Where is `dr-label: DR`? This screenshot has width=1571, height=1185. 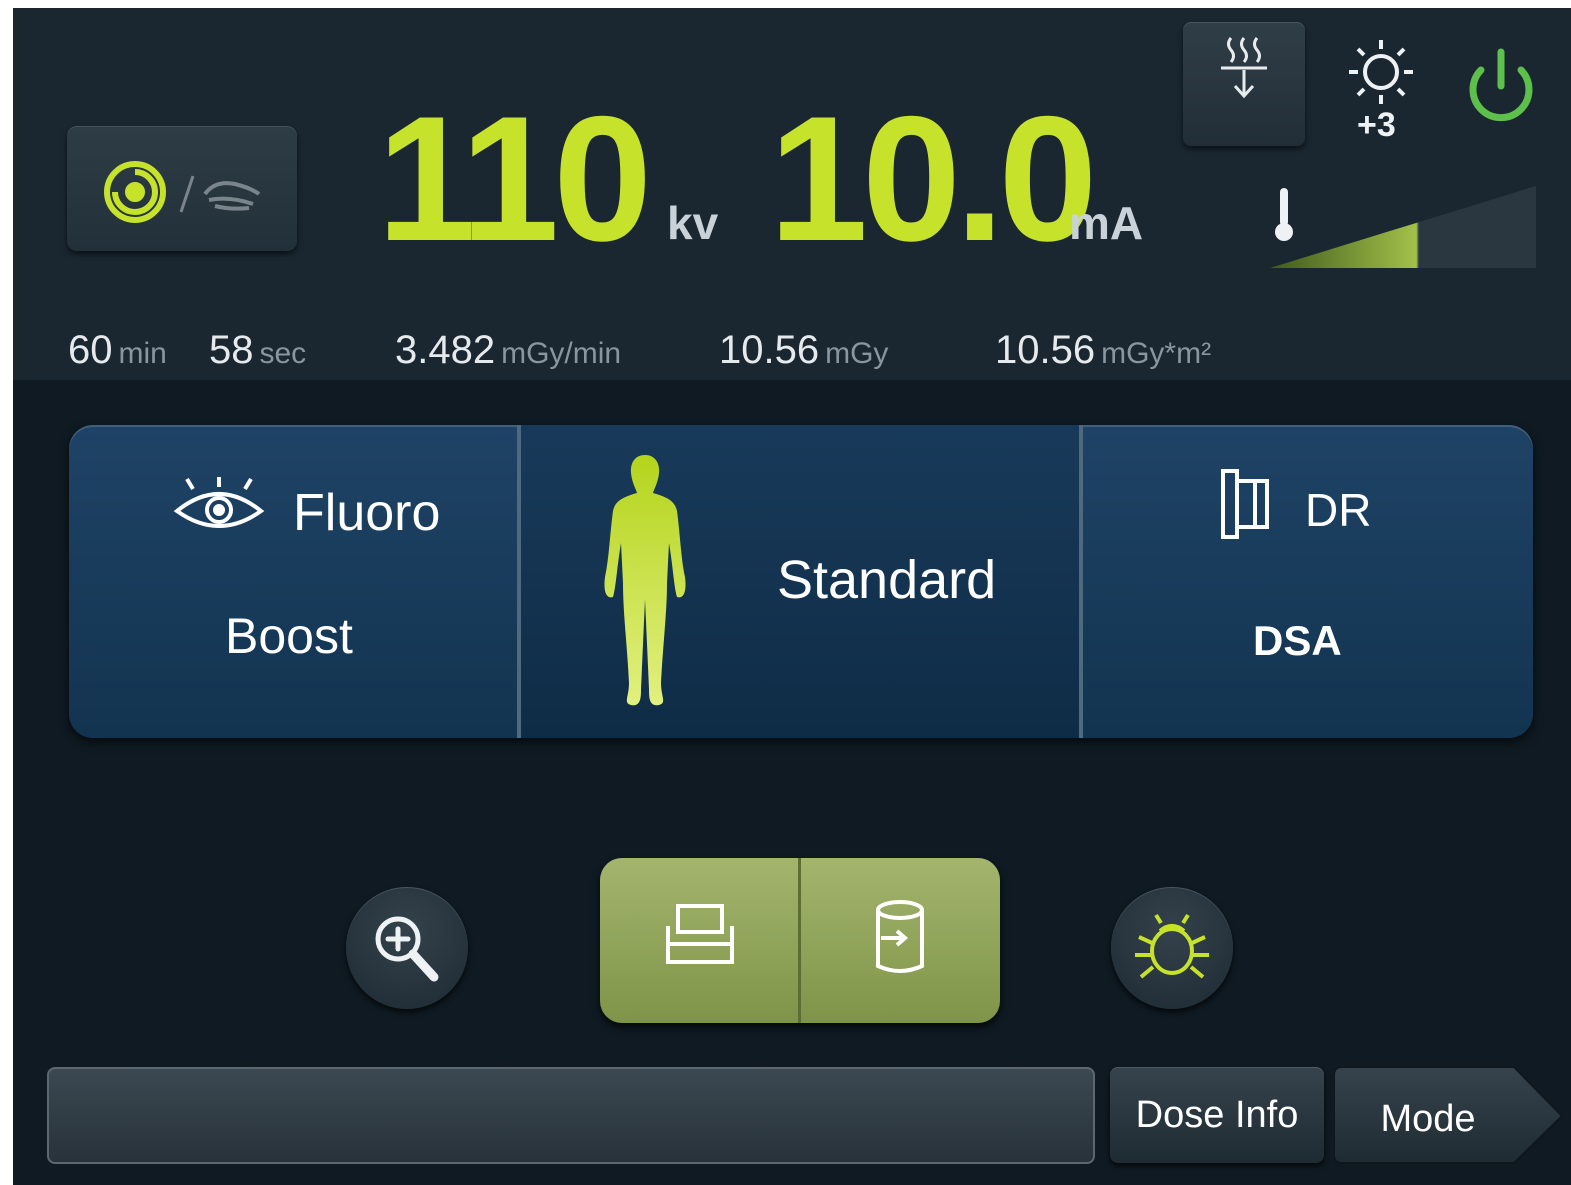
dr-label: DR is located at coordinates (1338, 510).